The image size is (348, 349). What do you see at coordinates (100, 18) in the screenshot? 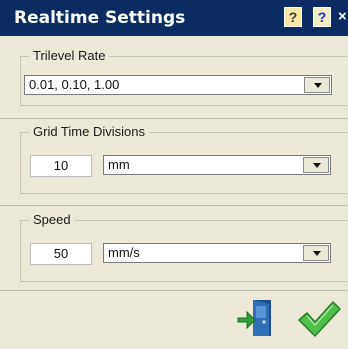
I see `window-title: Realtime Settings` at bounding box center [100, 18].